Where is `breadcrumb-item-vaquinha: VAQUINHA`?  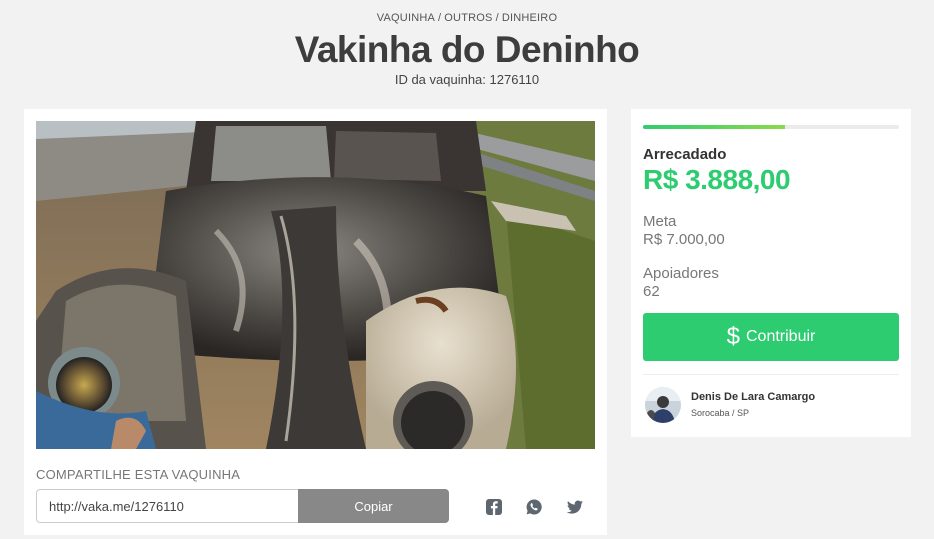
breadcrumb-item-vaquinha: VAQUINHA is located at coordinates (406, 18).